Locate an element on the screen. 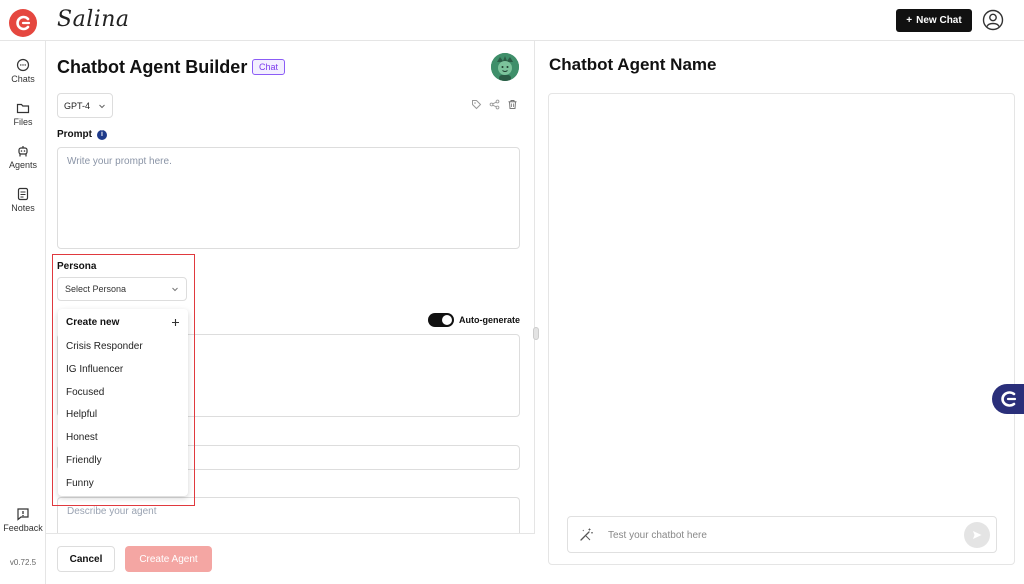 The image size is (1024, 584). persona-option: Helpful is located at coordinates (81, 414).